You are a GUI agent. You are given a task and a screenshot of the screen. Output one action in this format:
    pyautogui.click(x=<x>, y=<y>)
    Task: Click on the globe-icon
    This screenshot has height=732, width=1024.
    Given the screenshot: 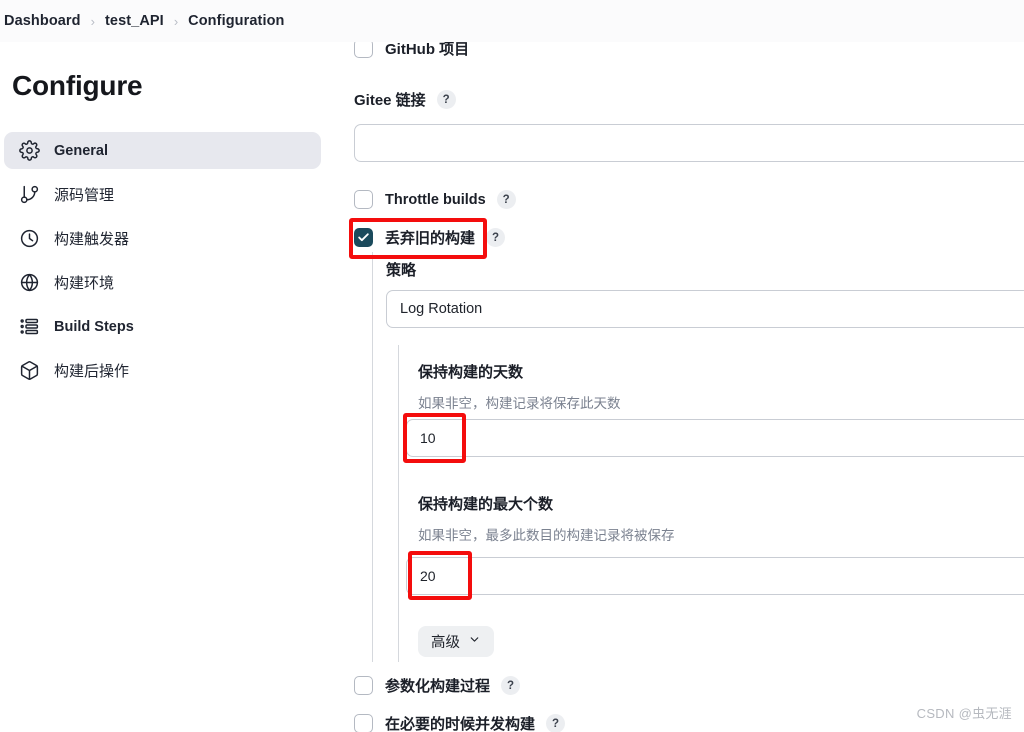 What is the action you would take?
    pyautogui.click(x=29, y=283)
    